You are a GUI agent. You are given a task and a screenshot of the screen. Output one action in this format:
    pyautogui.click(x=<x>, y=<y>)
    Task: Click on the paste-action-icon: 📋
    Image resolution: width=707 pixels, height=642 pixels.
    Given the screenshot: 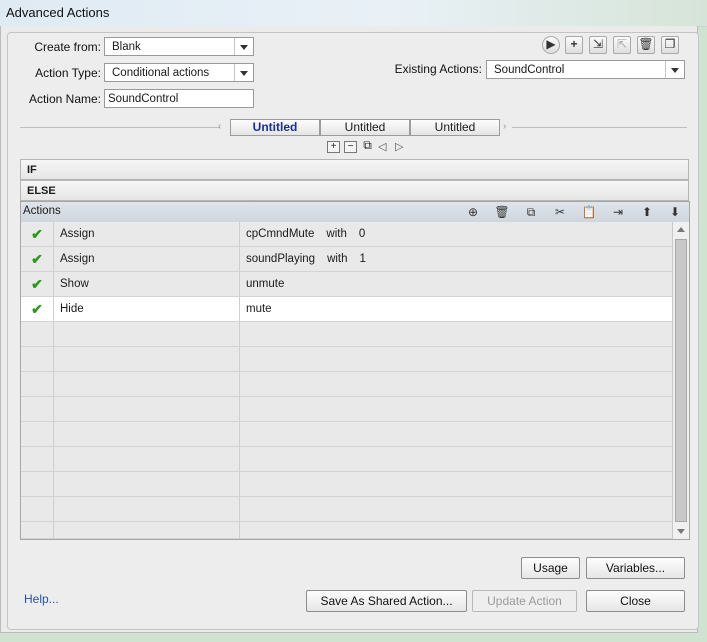 What is the action you would take?
    pyautogui.click(x=589, y=212)
    